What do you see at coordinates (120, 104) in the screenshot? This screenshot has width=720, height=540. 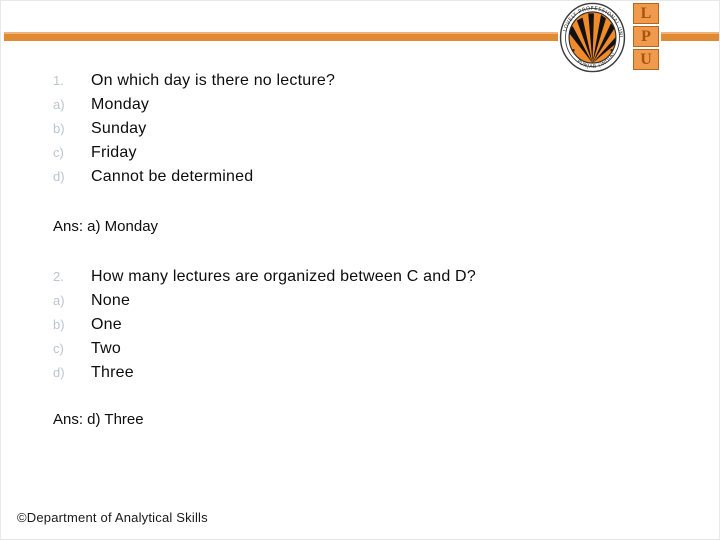 I see `option-text: Monday` at bounding box center [120, 104].